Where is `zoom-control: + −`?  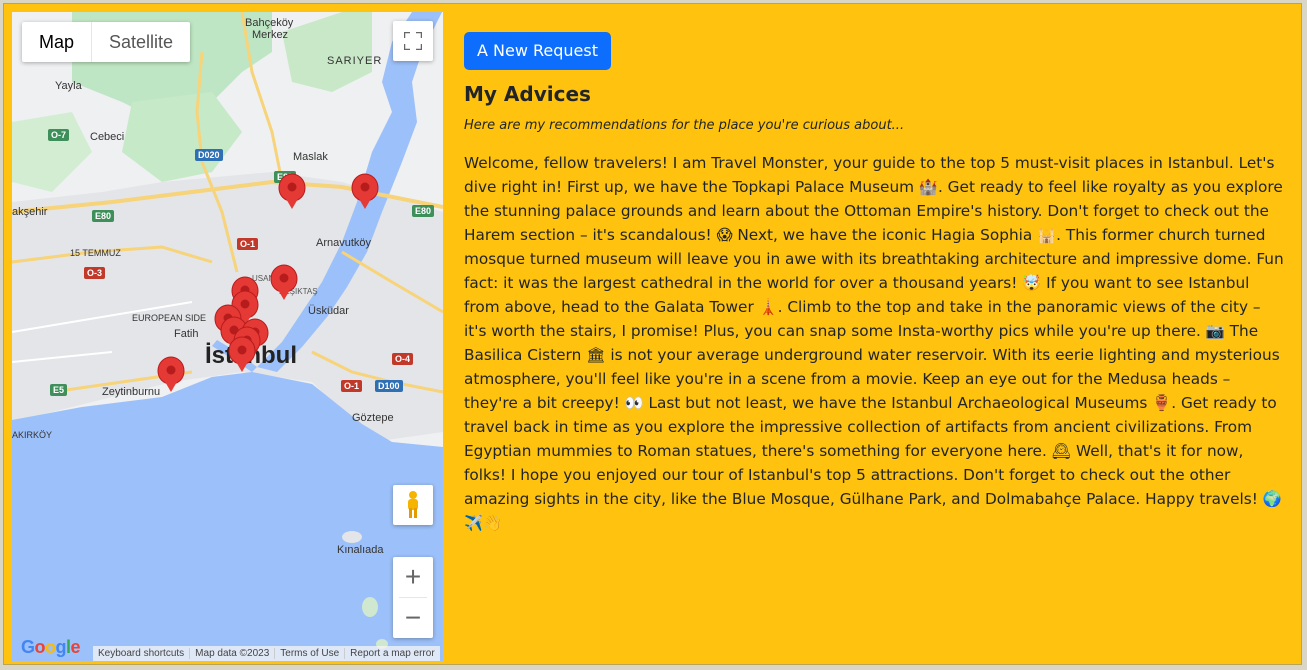
zoom-control: + − is located at coordinates (413, 597).